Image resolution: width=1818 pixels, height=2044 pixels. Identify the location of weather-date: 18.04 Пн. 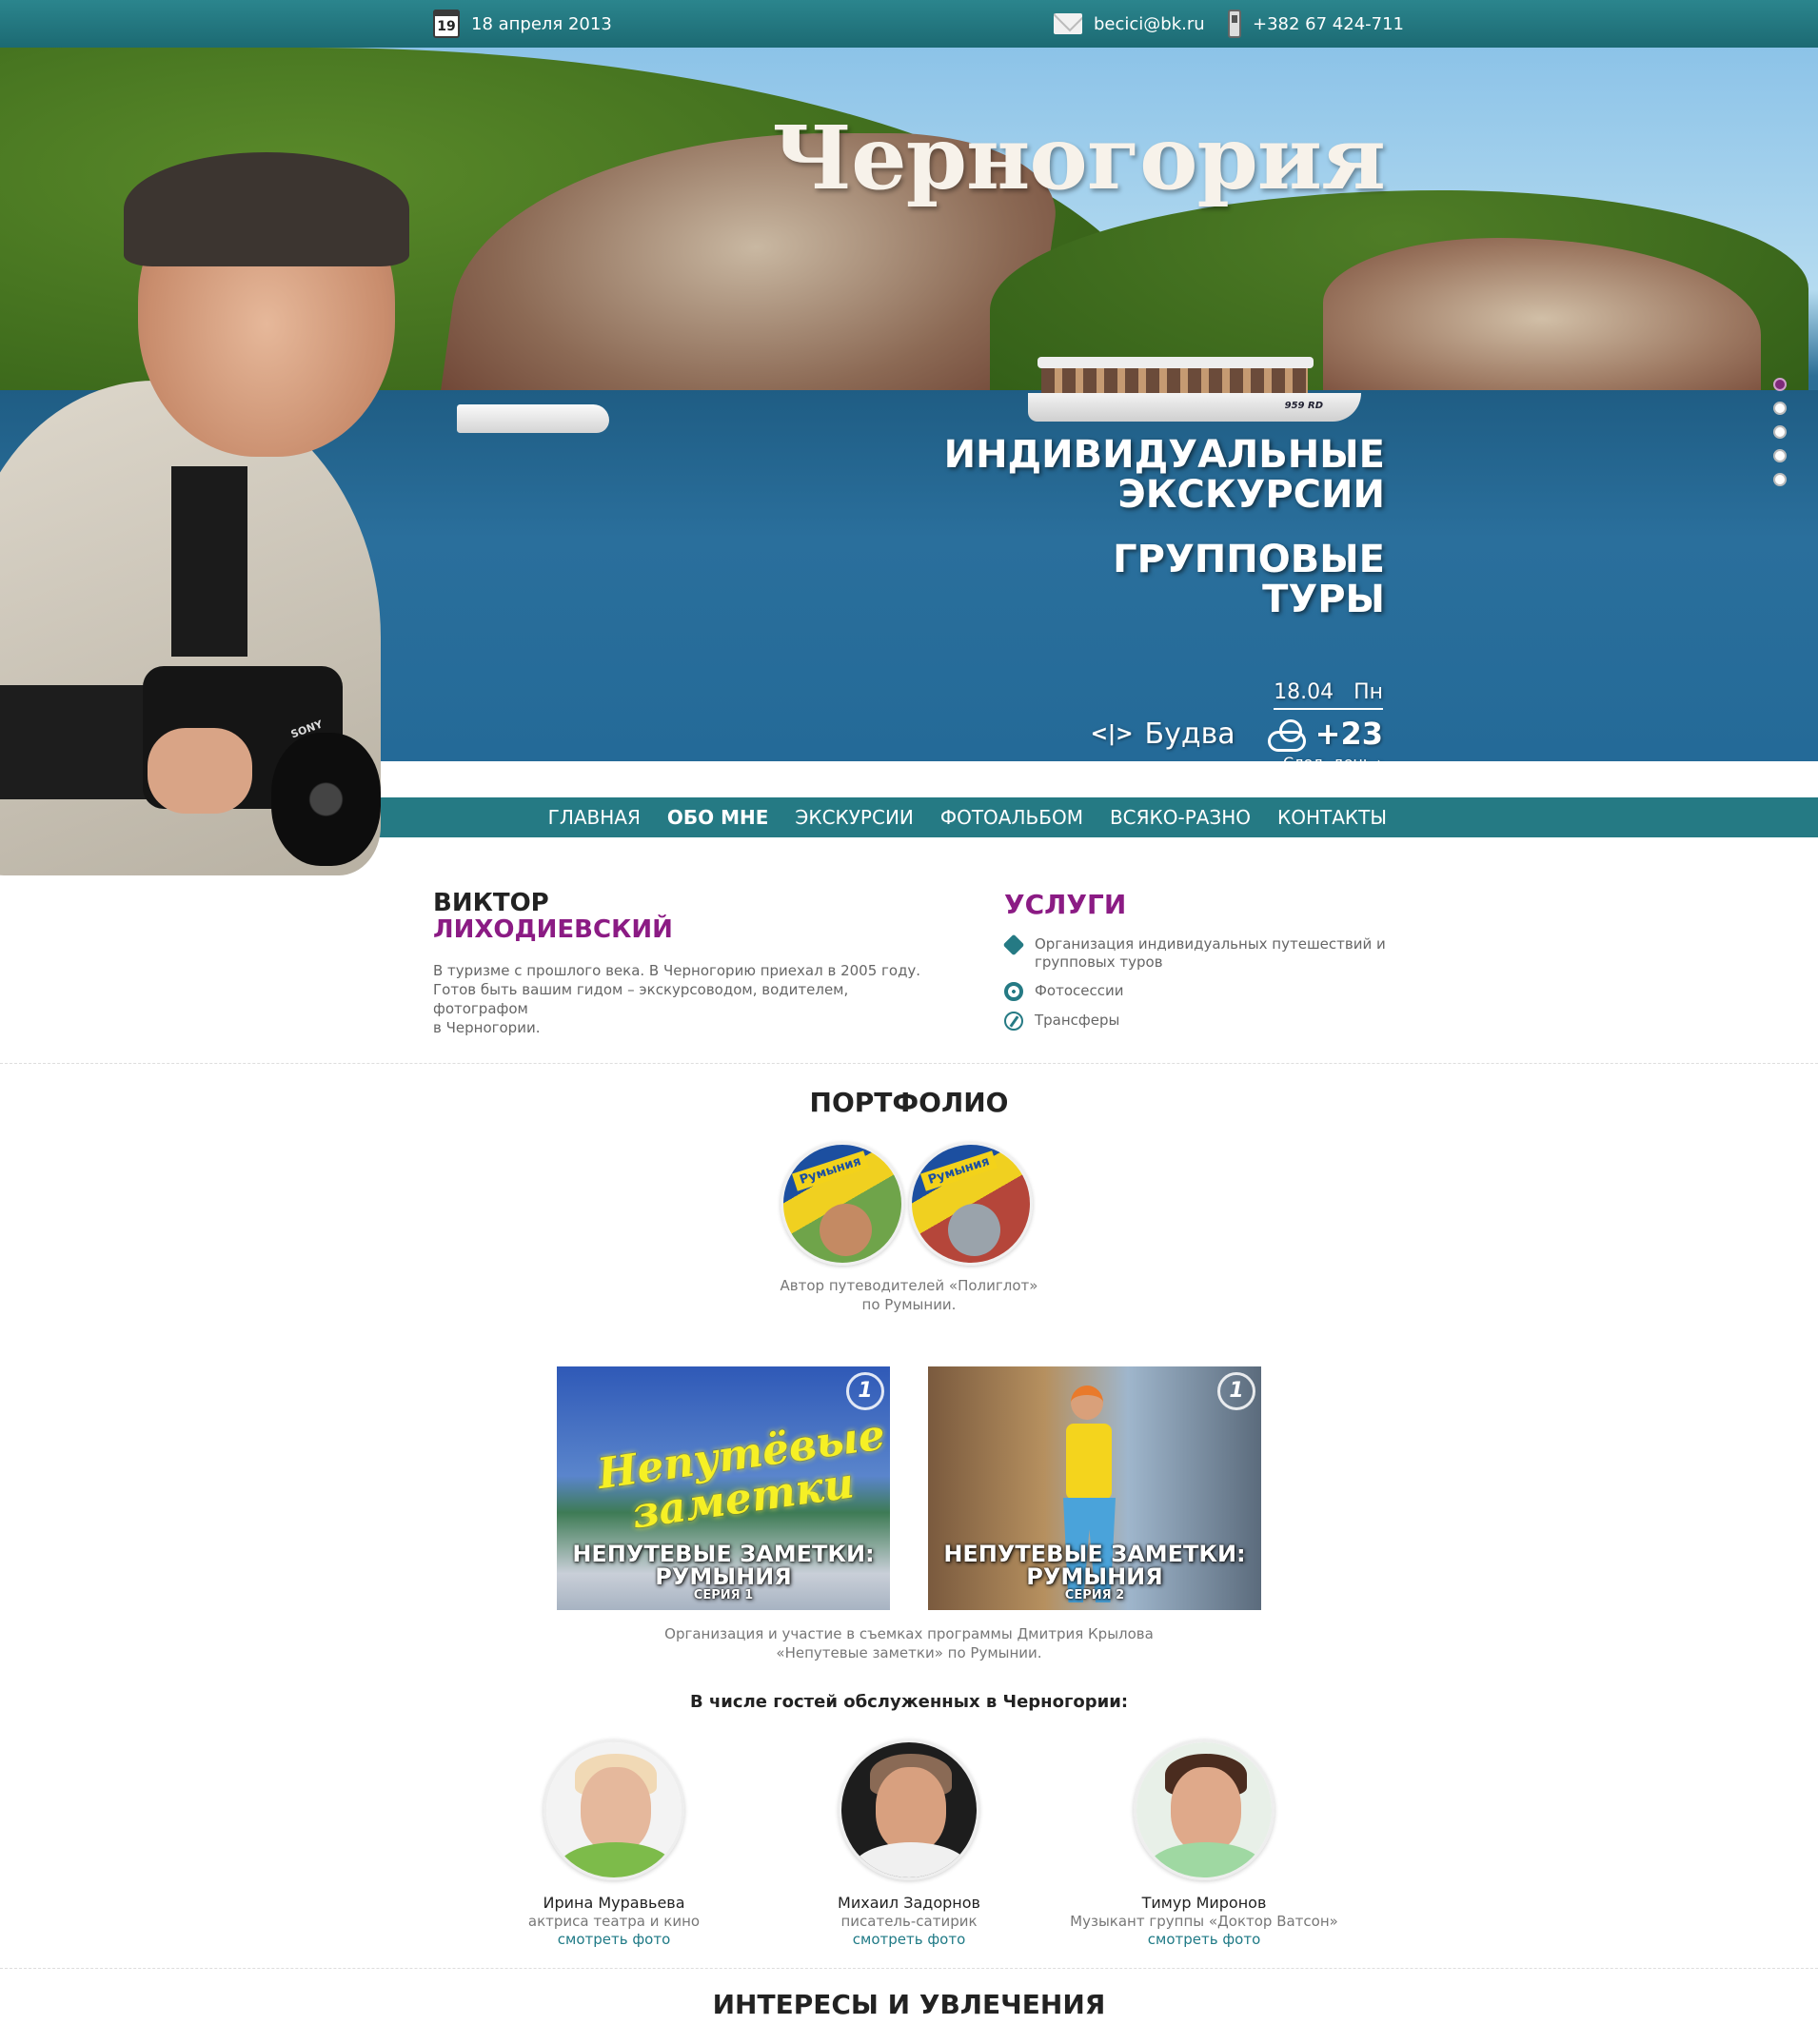
(1329, 695).